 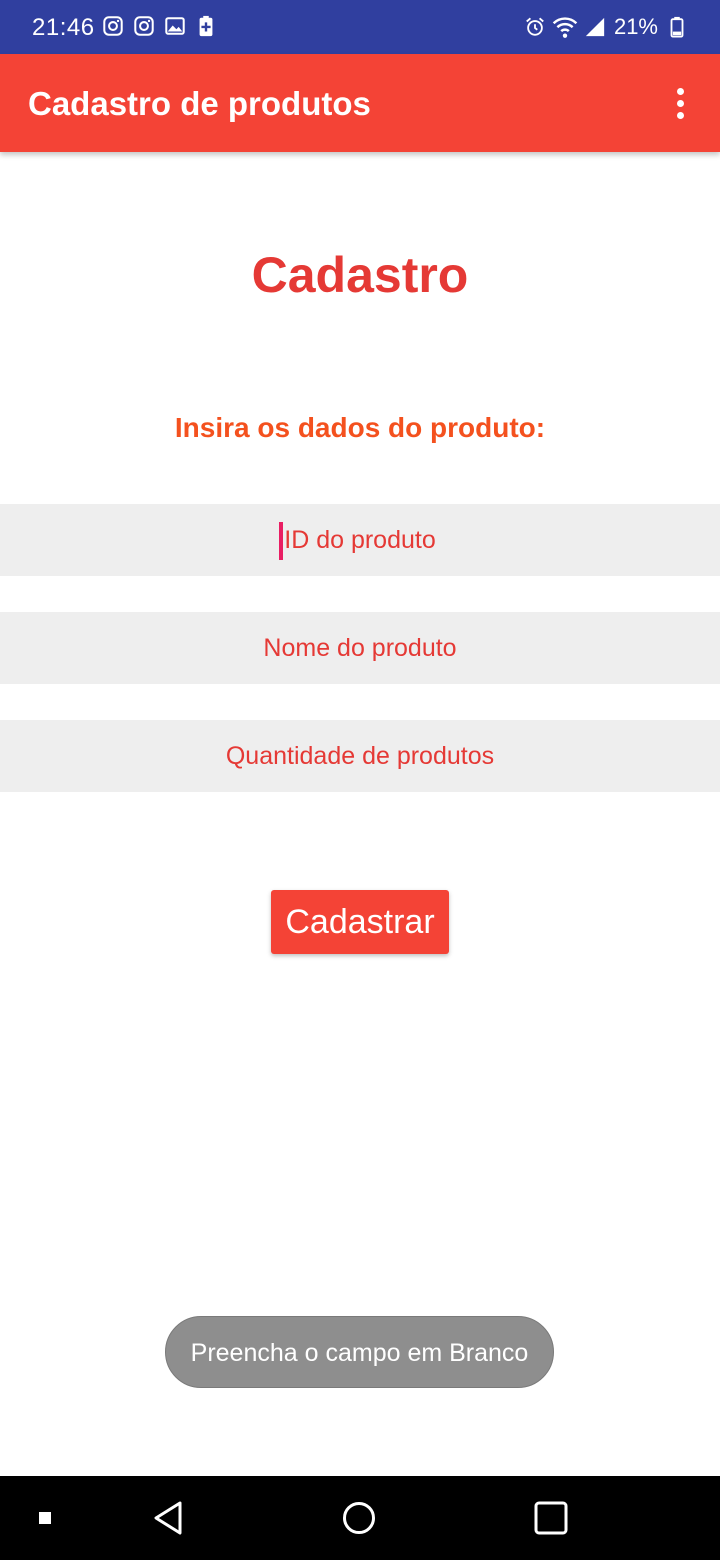 What do you see at coordinates (168, 1518) in the screenshot?
I see `back-icon` at bounding box center [168, 1518].